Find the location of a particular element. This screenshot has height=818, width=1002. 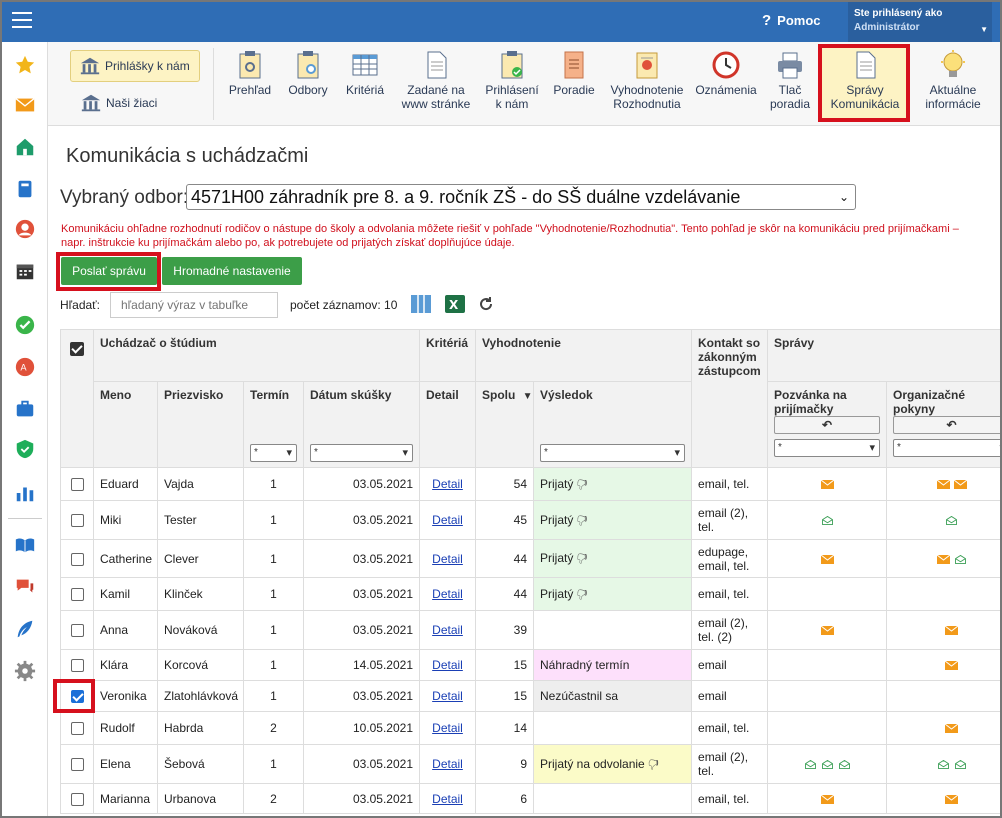

invite-filter: * is located at coordinates (827, 448).